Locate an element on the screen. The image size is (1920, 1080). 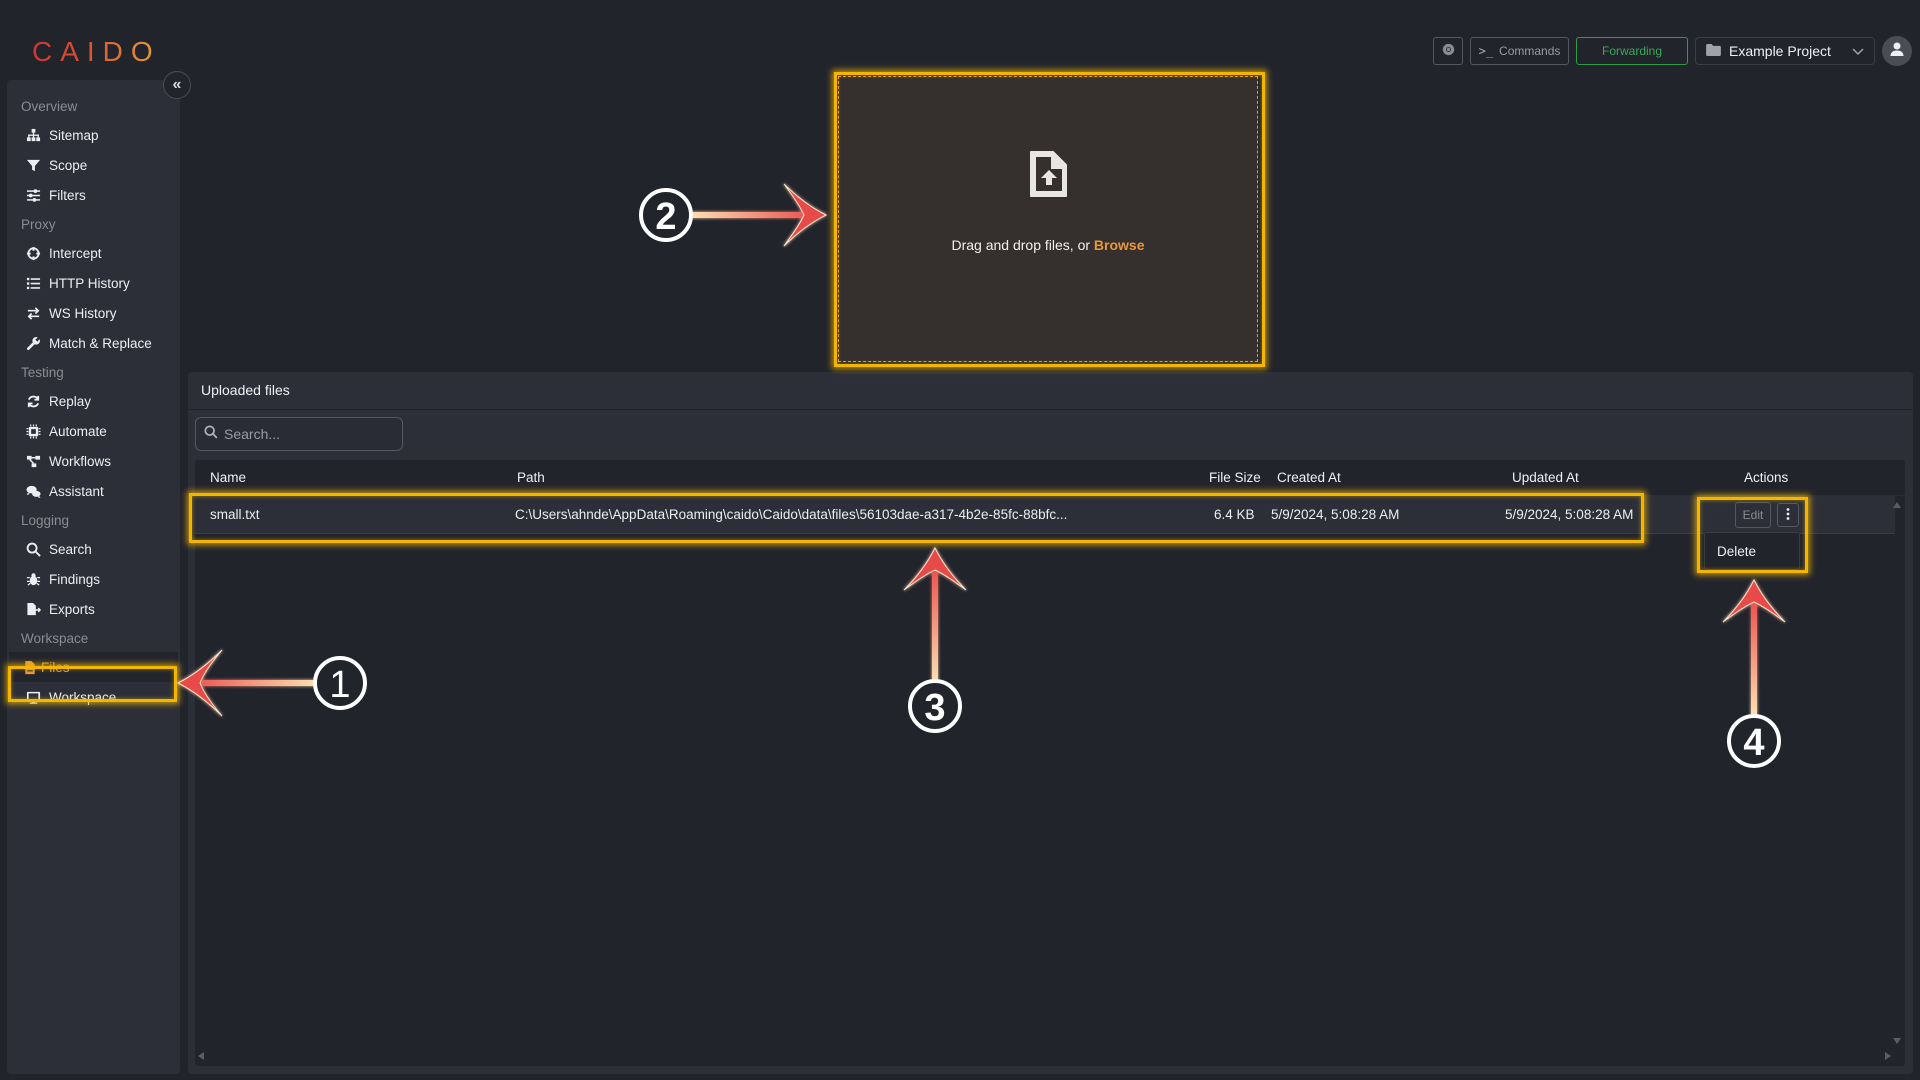
sidebar-item-sitemap: Sitemap is located at coordinates (93, 135).